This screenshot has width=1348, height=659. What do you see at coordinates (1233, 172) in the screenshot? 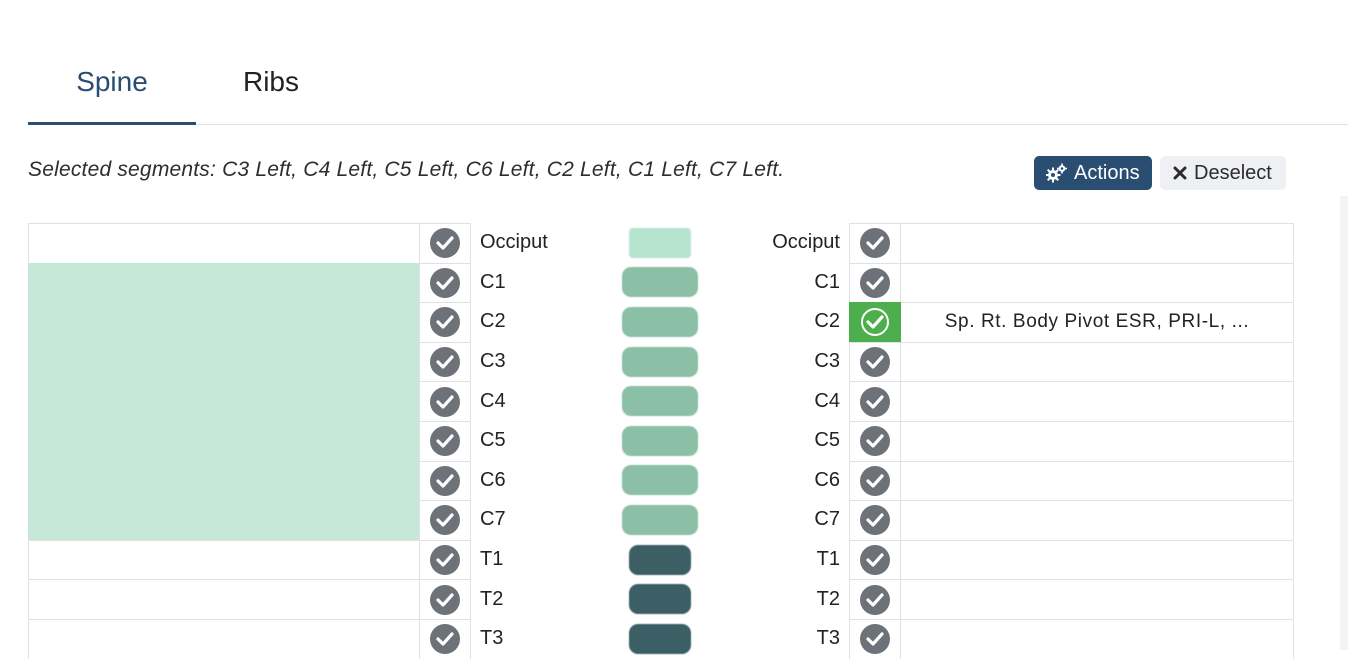
I see `deselect-label: Deselect` at bounding box center [1233, 172].